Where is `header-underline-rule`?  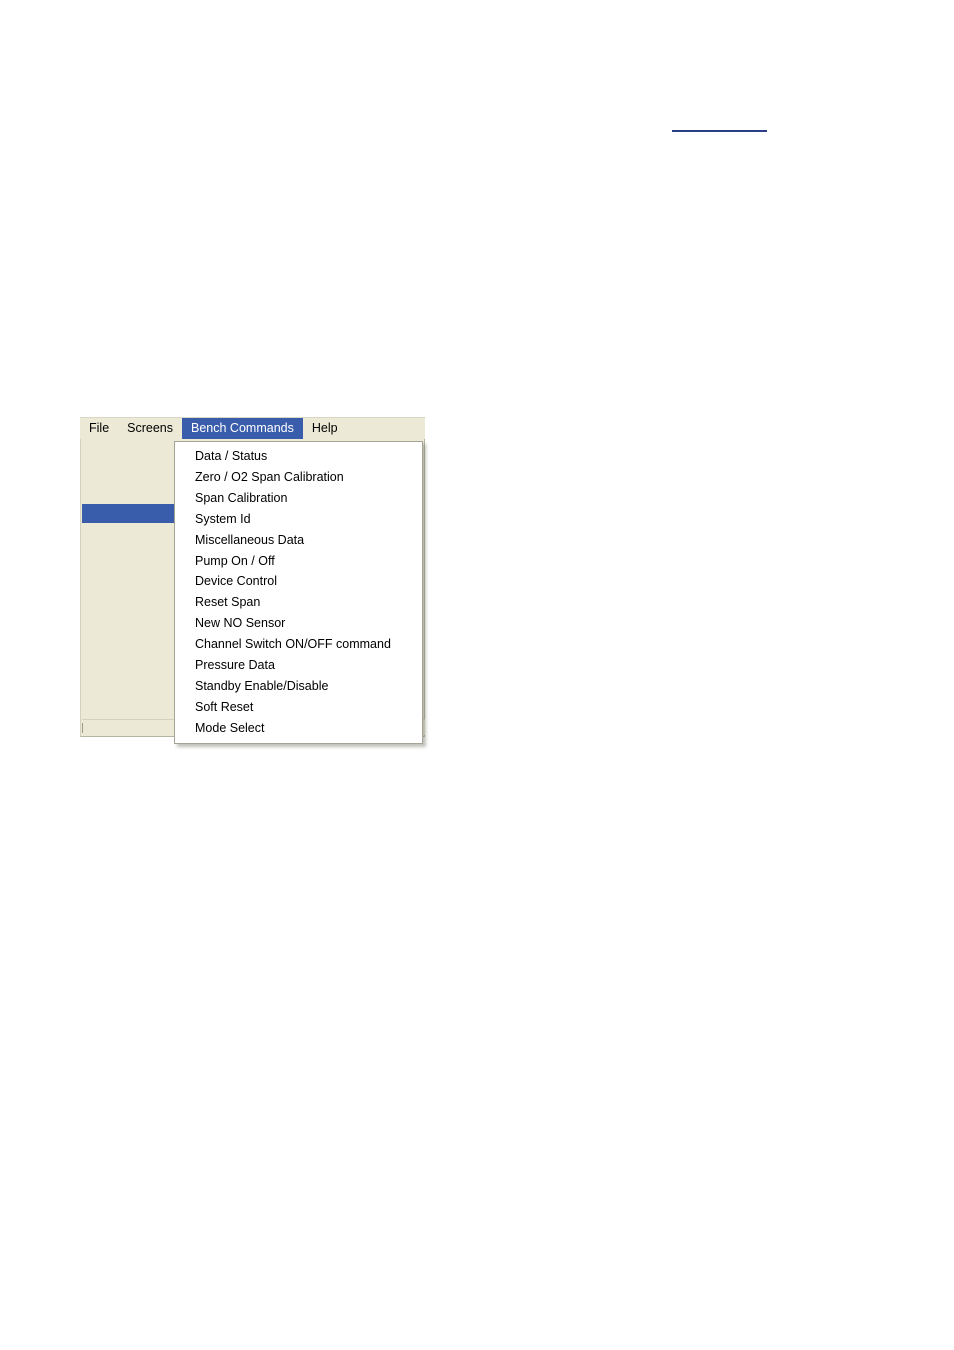 header-underline-rule is located at coordinates (719, 131).